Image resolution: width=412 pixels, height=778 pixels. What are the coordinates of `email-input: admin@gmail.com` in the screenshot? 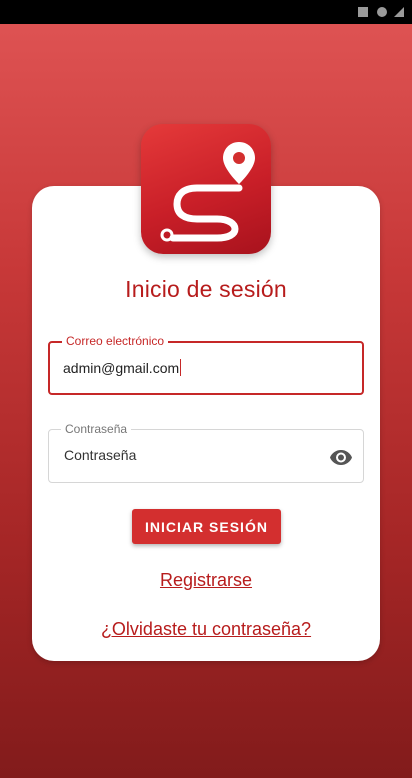 It's located at (122, 367).